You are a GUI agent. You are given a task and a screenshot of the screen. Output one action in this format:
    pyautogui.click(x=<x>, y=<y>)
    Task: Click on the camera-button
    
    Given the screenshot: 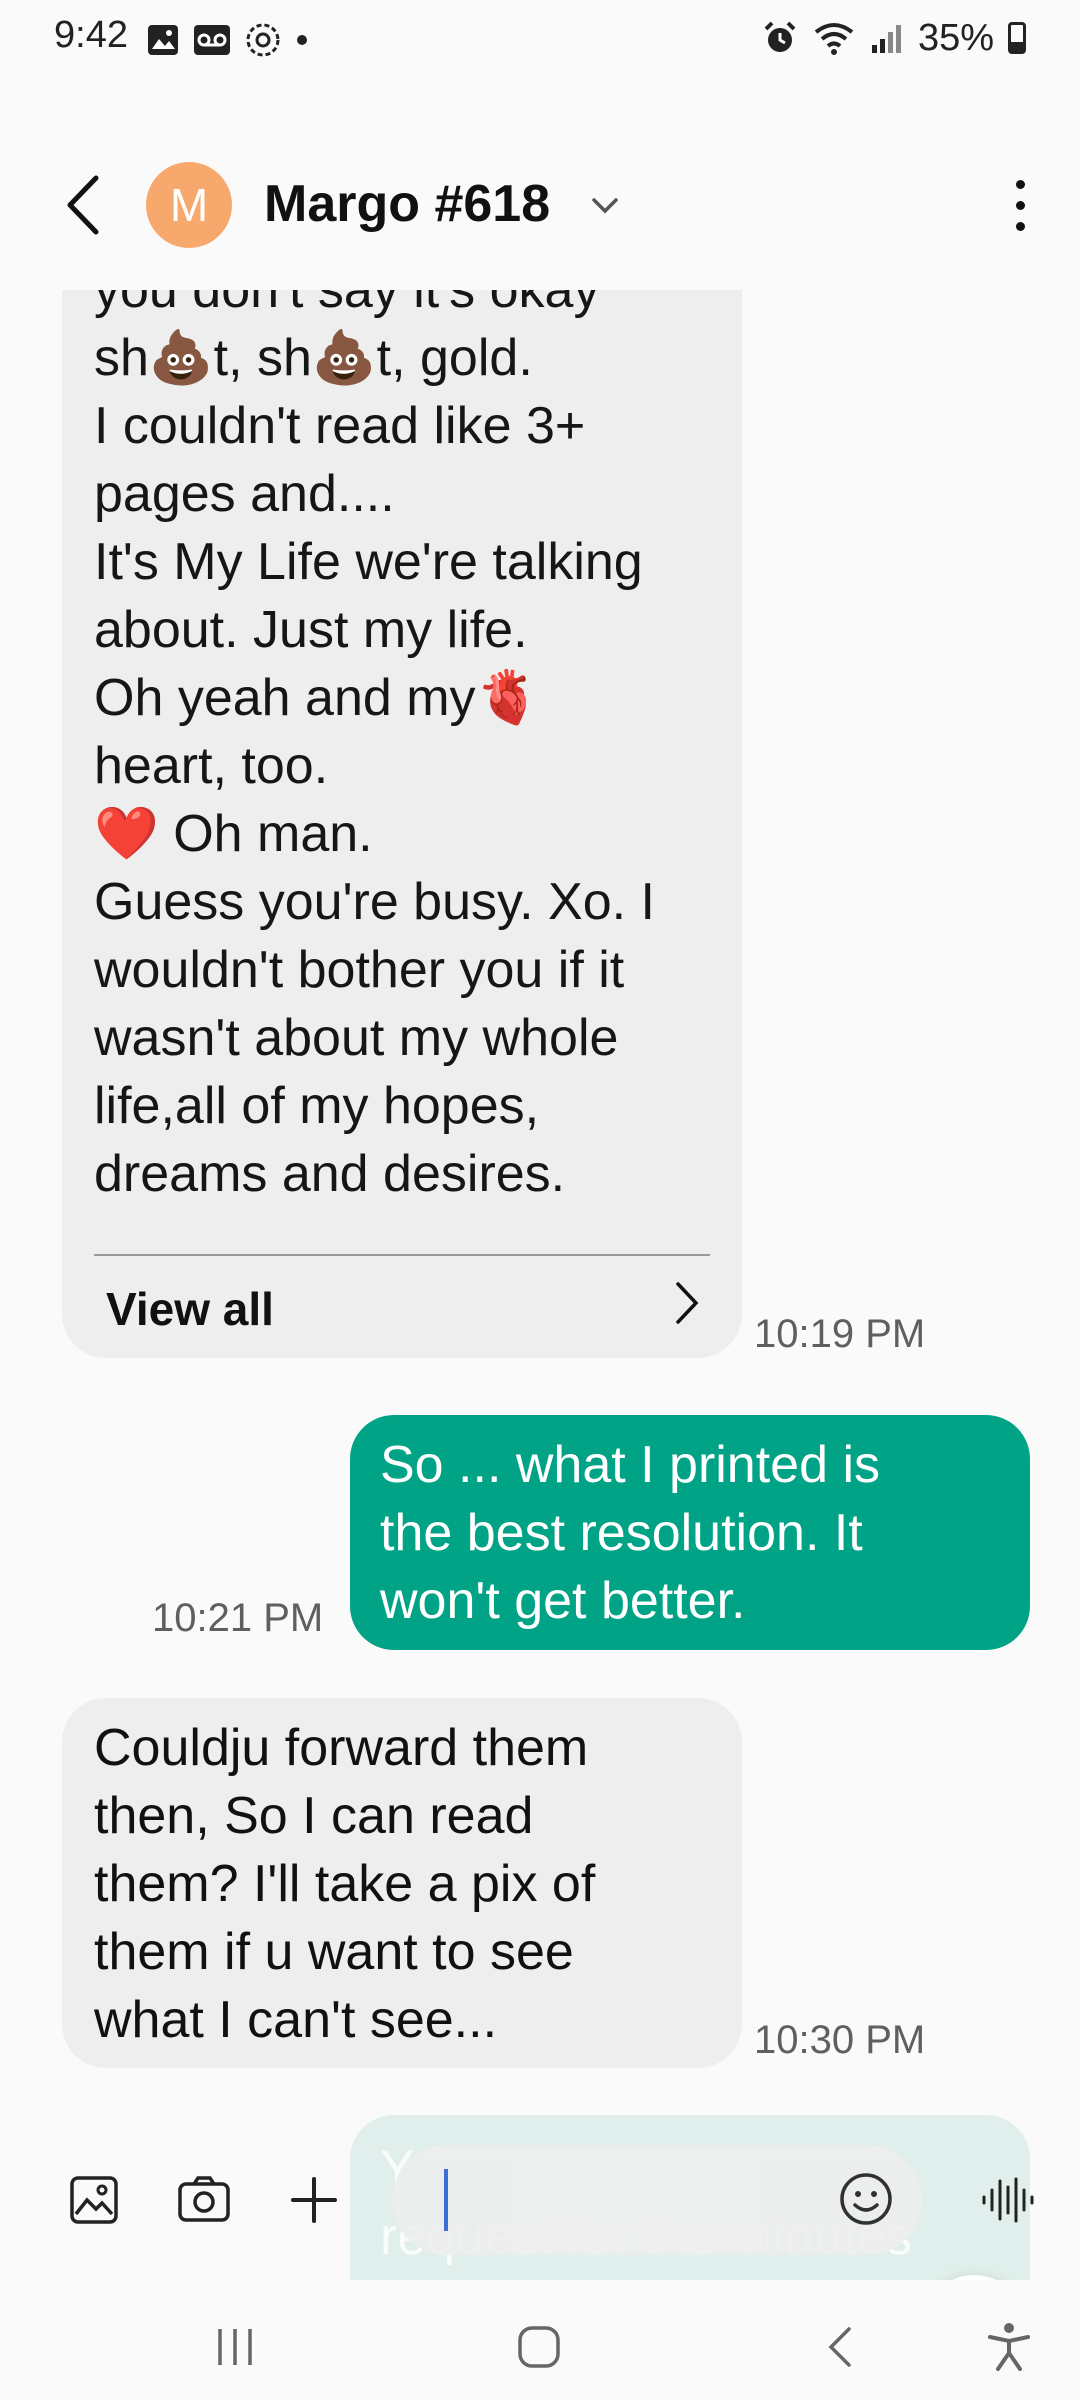 What is the action you would take?
    pyautogui.click(x=204, y=2200)
    